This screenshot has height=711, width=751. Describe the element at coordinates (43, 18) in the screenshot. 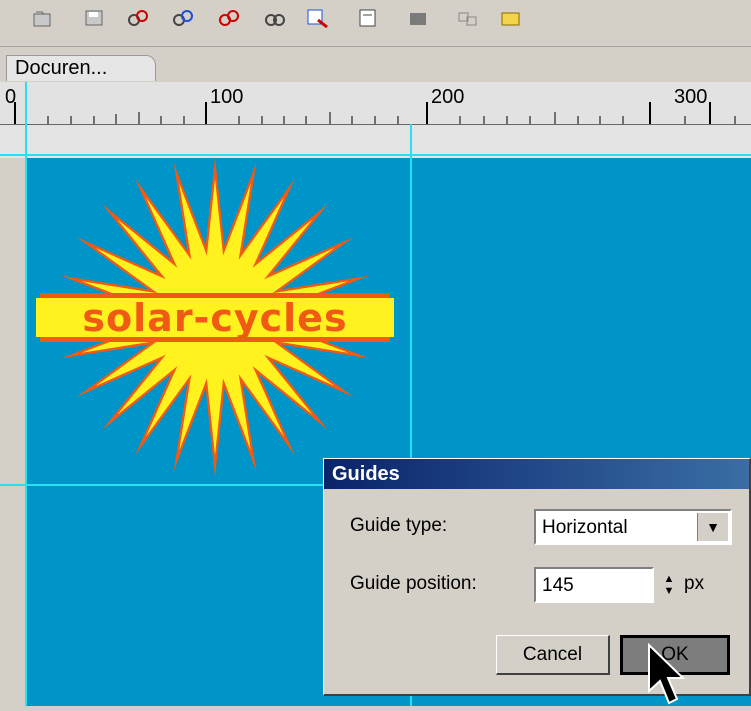

I see `open-icon` at that location.